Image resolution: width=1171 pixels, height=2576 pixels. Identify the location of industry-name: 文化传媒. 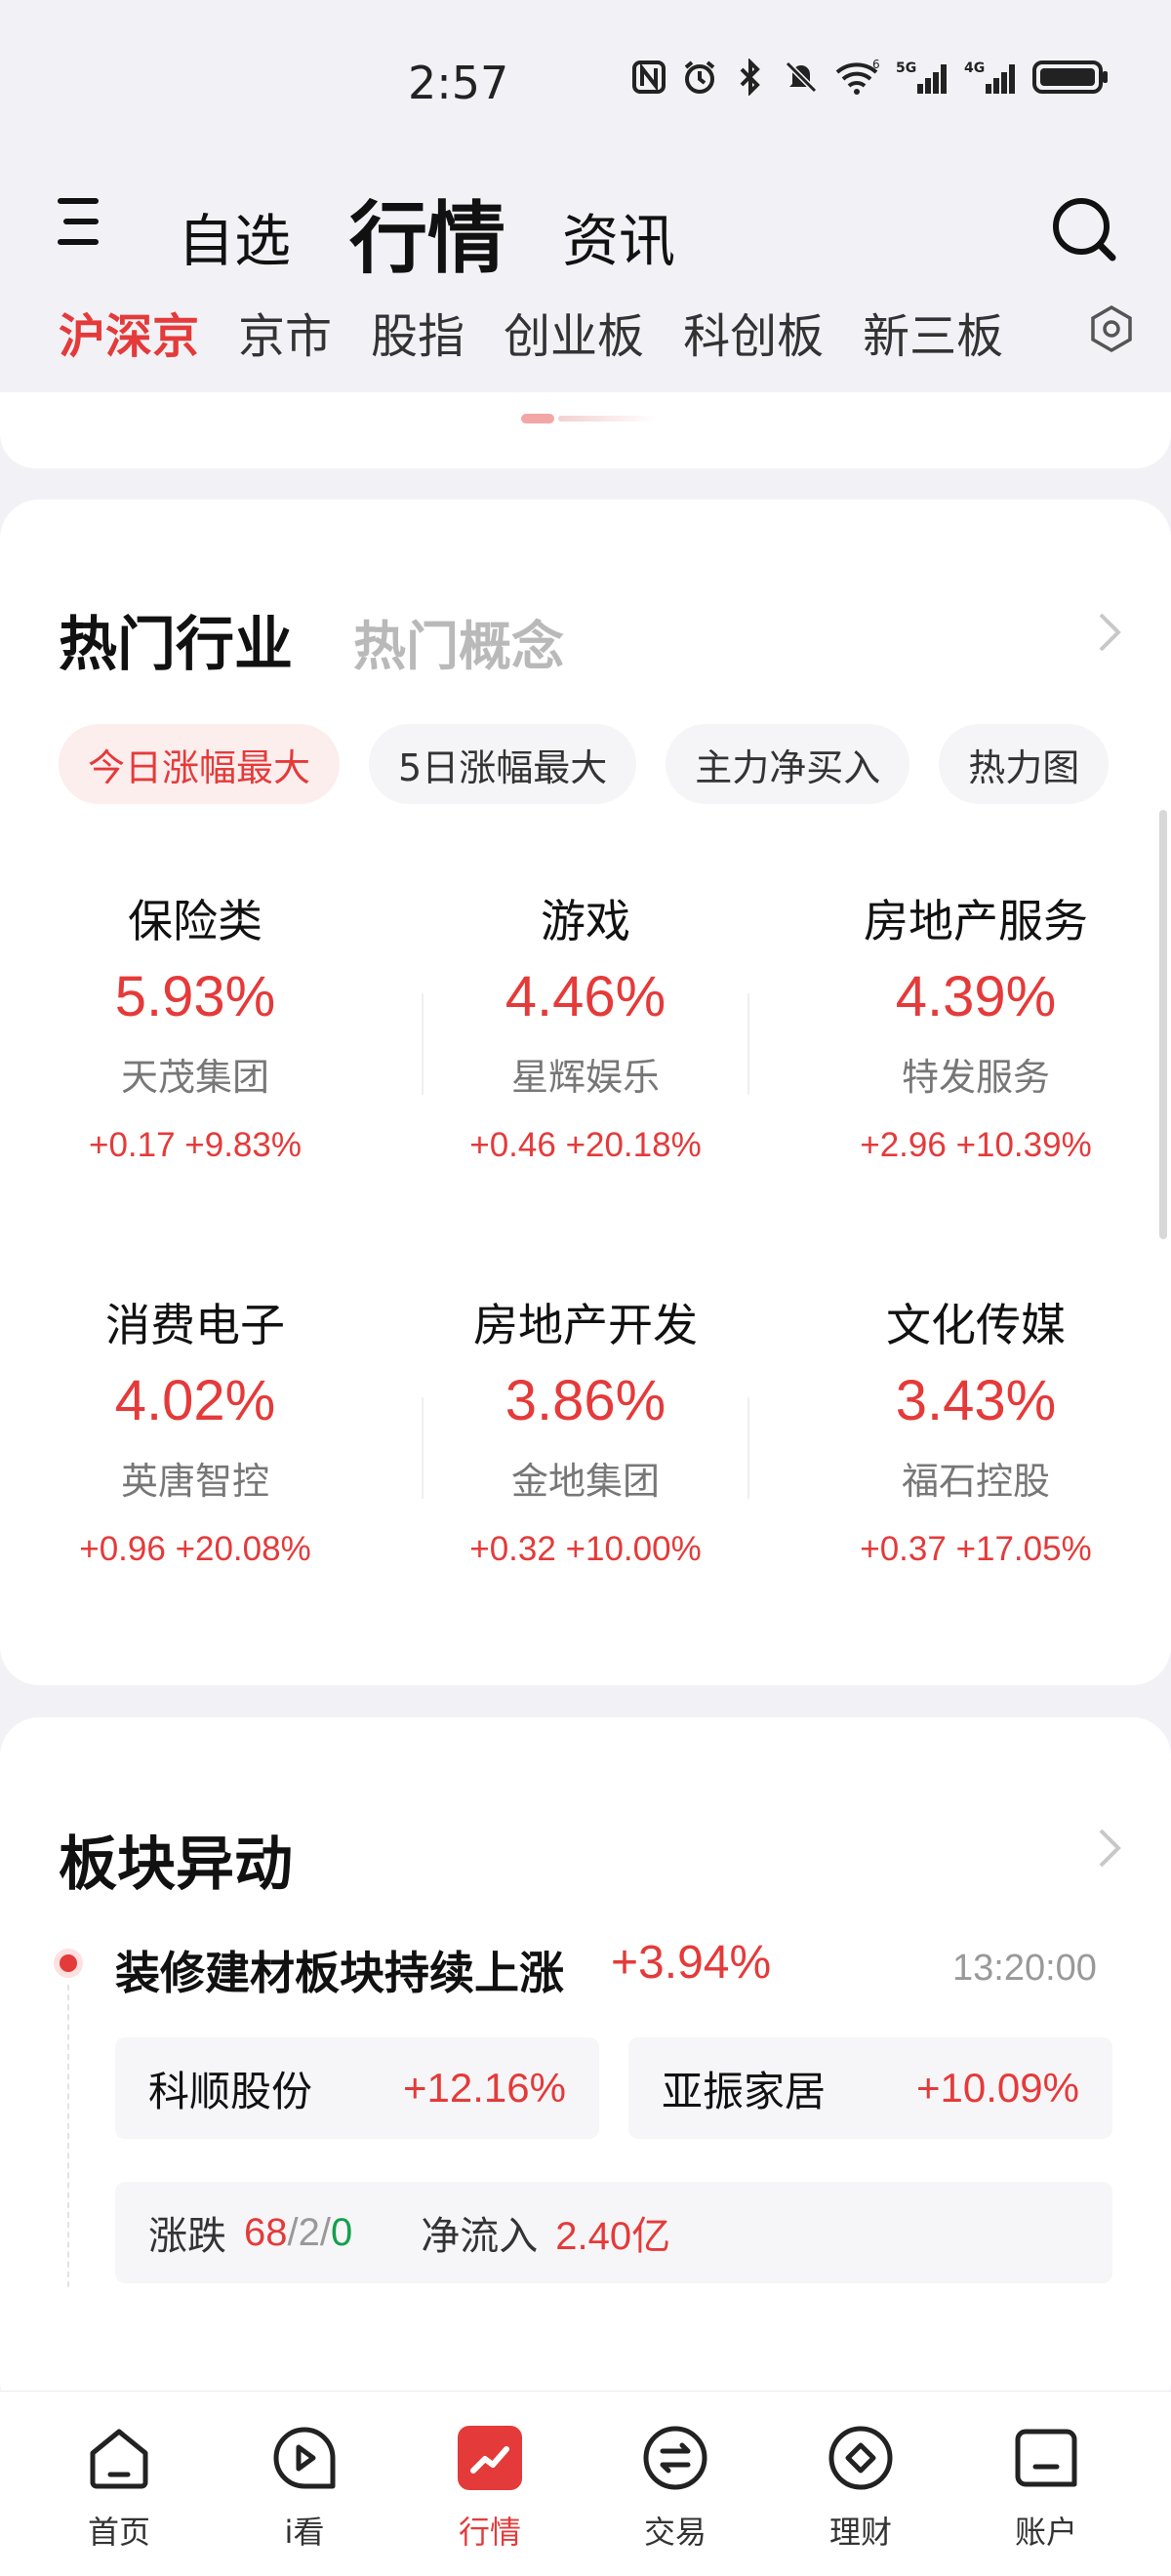
(976, 1325).